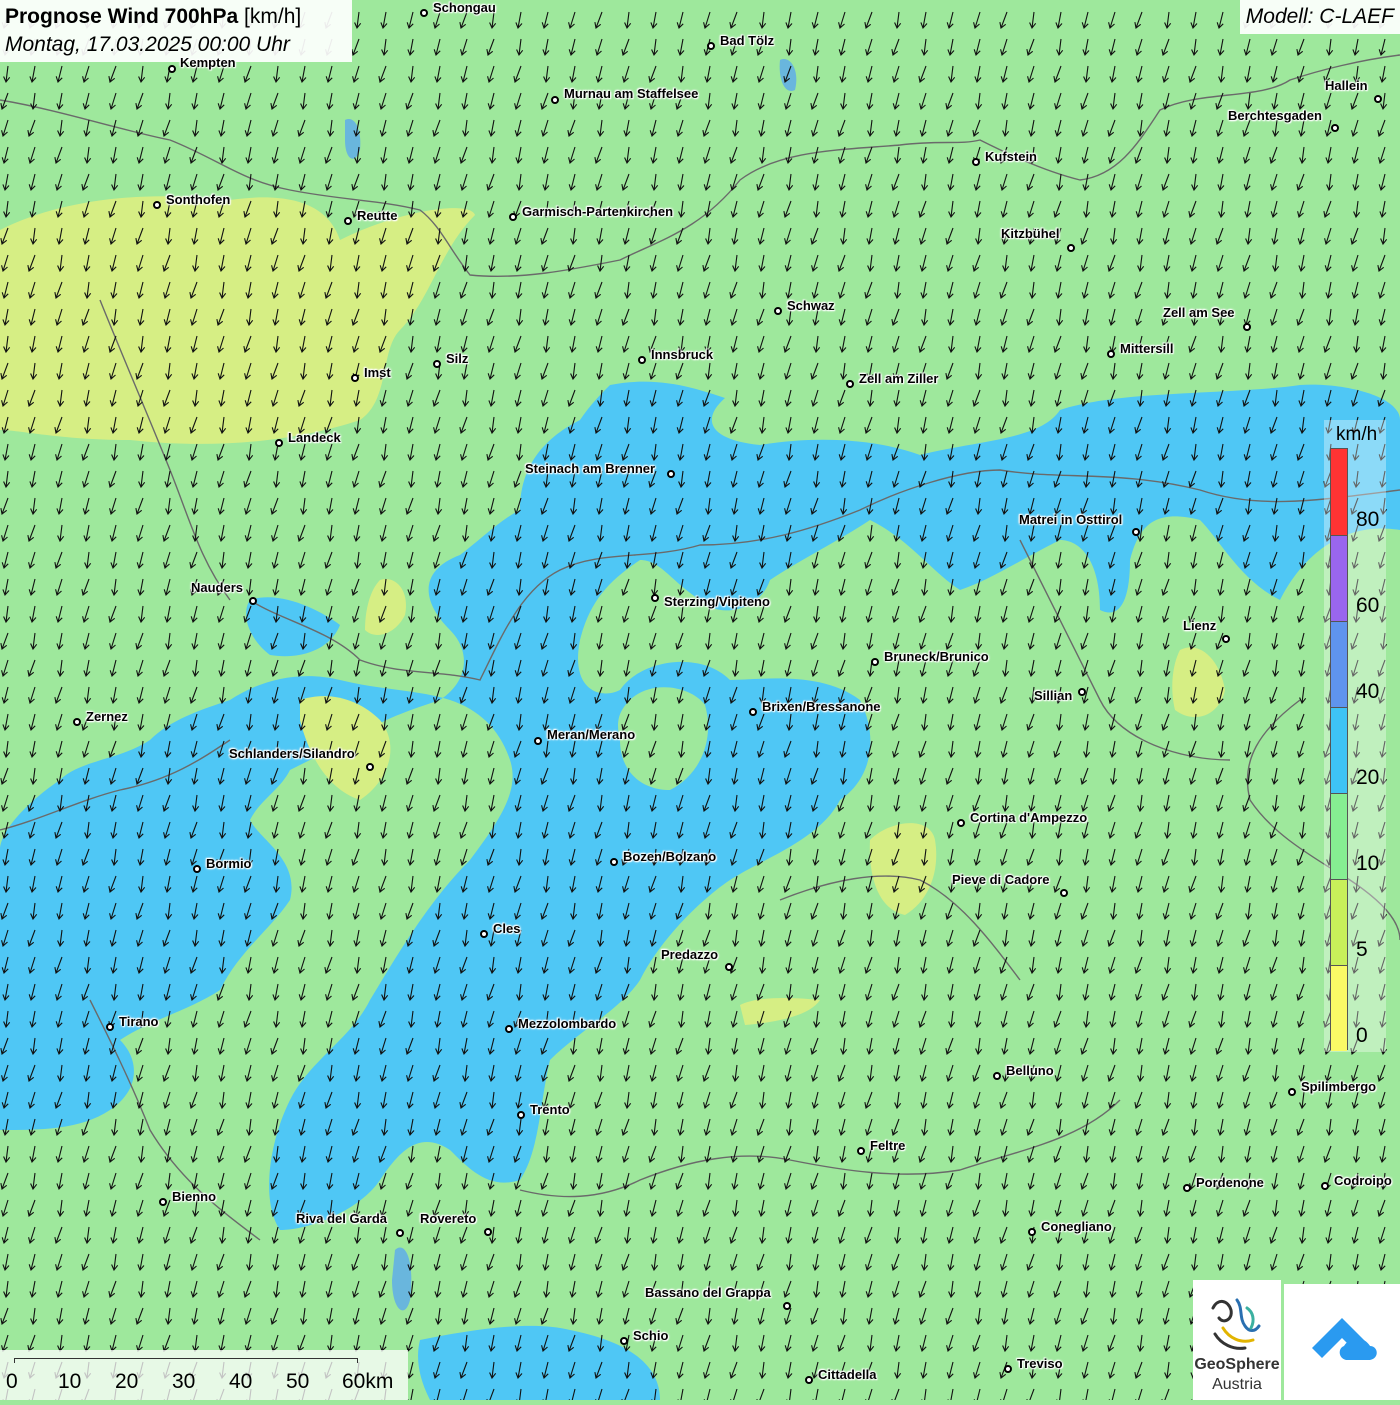  Describe the element at coordinates (591, 734) in the screenshot. I see `city-label-meran-merano: Meran/Merano` at that location.